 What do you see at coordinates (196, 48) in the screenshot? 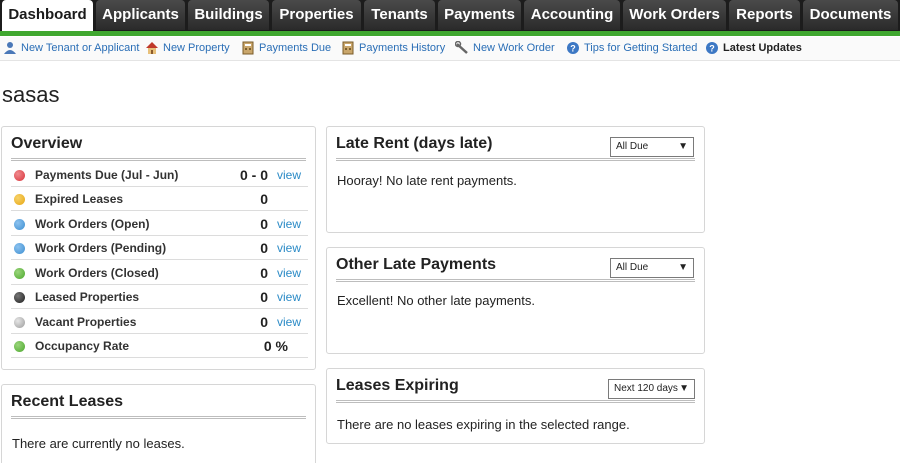
I see `quicklink-label: New Property` at bounding box center [196, 48].